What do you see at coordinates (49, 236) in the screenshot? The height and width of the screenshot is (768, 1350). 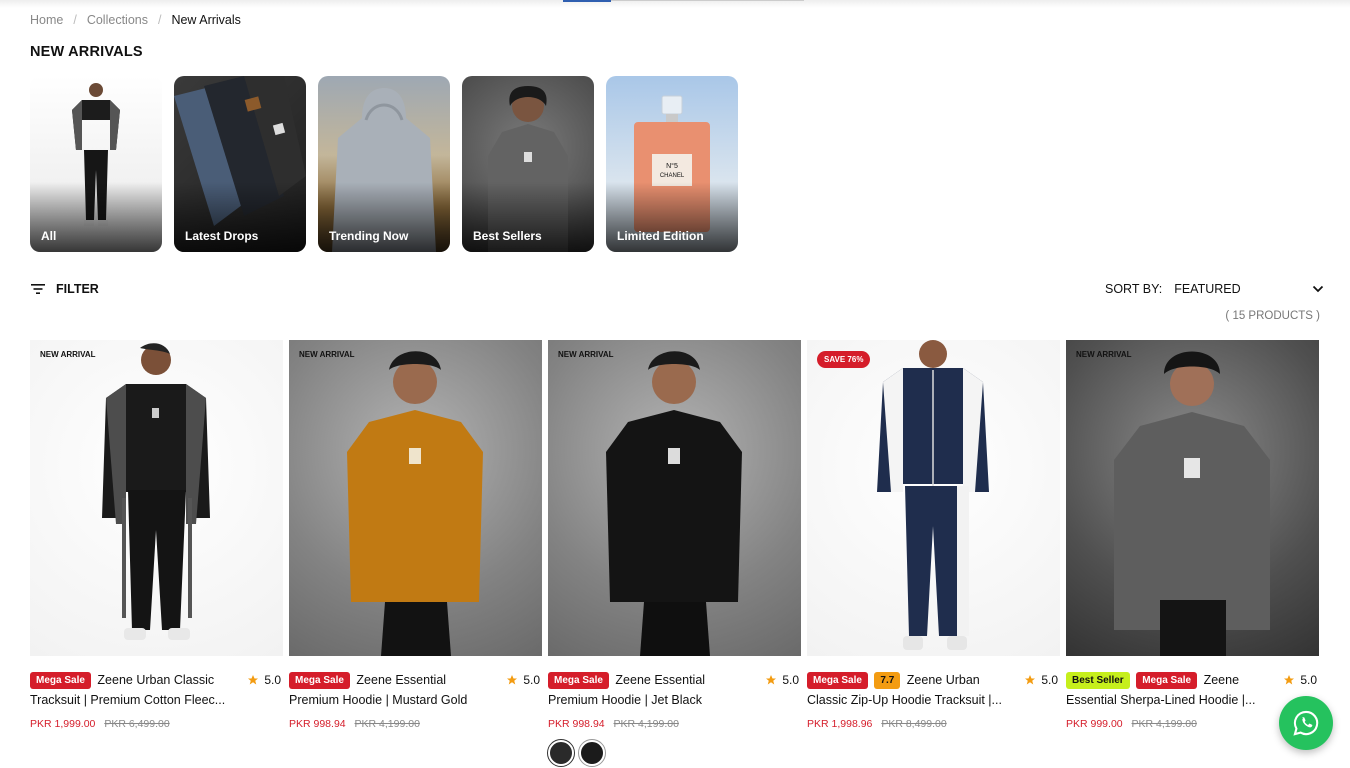 I see `collection-label: All` at bounding box center [49, 236].